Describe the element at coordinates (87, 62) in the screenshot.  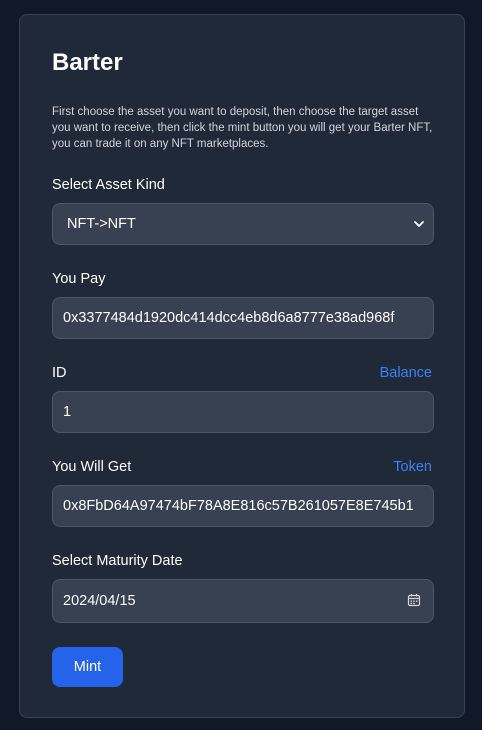
I see `page-title: Barter` at that location.